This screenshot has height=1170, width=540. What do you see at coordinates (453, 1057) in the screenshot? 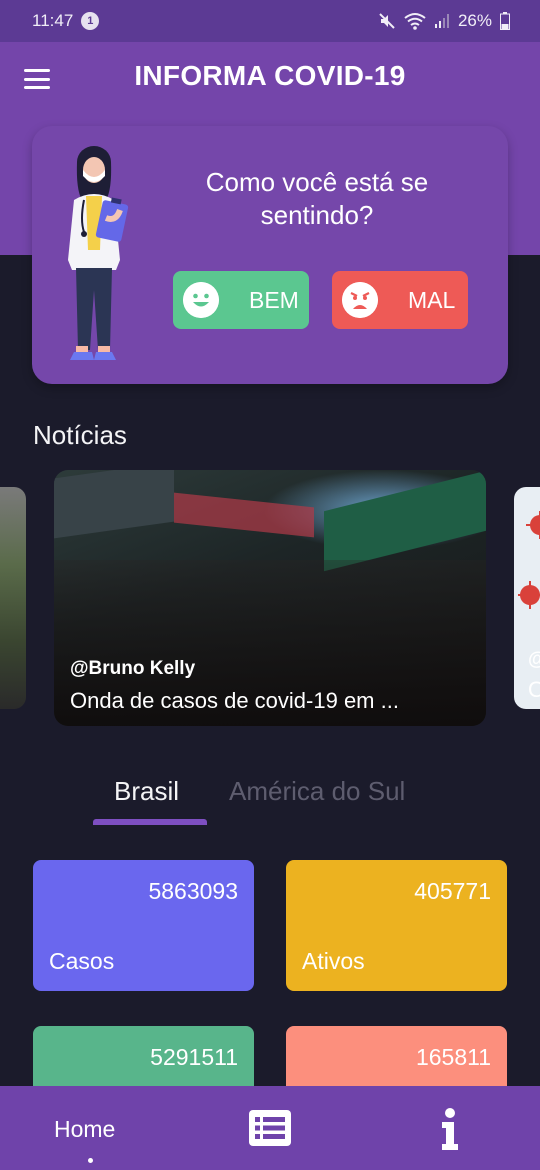
I see `stat-obitos-value: 165811` at bounding box center [453, 1057].